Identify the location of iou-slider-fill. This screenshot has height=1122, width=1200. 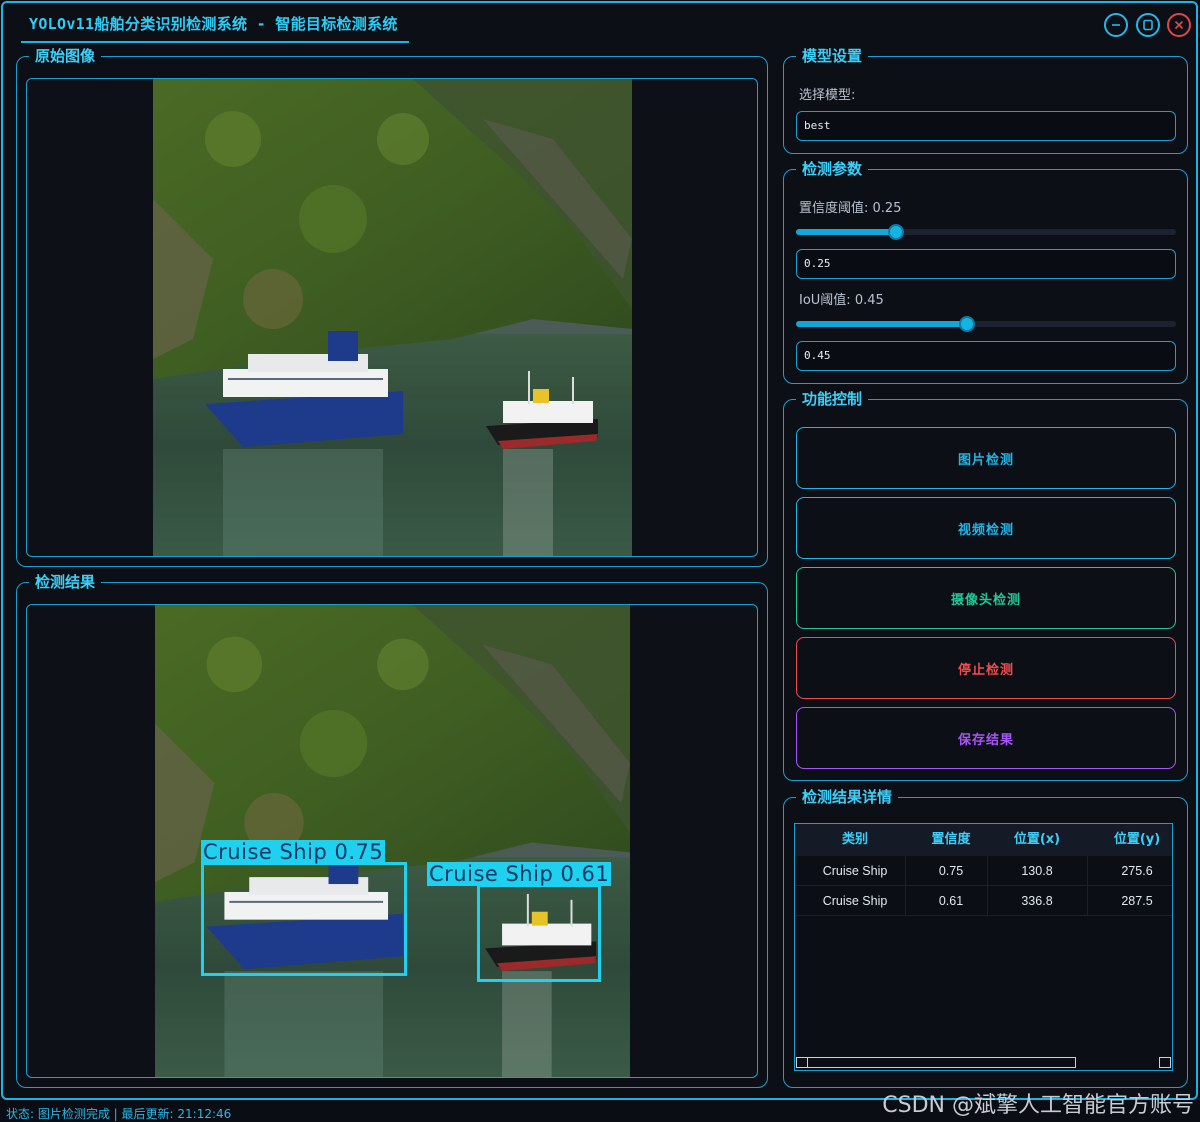
(882, 324).